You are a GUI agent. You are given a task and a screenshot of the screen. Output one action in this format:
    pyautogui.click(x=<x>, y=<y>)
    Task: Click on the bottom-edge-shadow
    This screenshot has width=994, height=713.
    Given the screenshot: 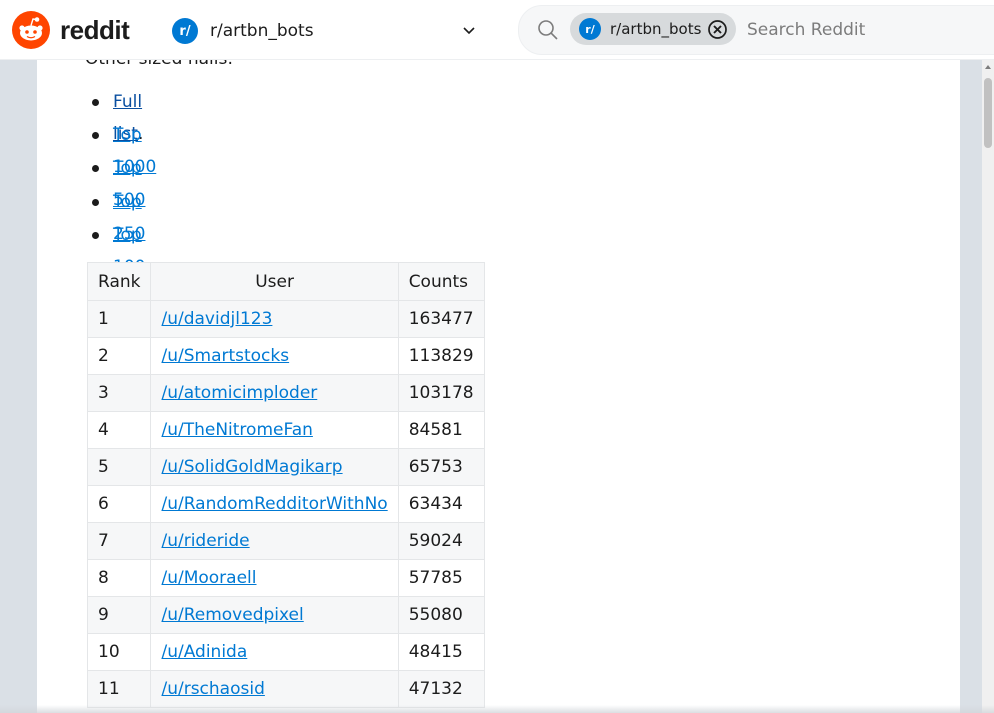 What is the action you would take?
    pyautogui.click(x=497, y=709)
    